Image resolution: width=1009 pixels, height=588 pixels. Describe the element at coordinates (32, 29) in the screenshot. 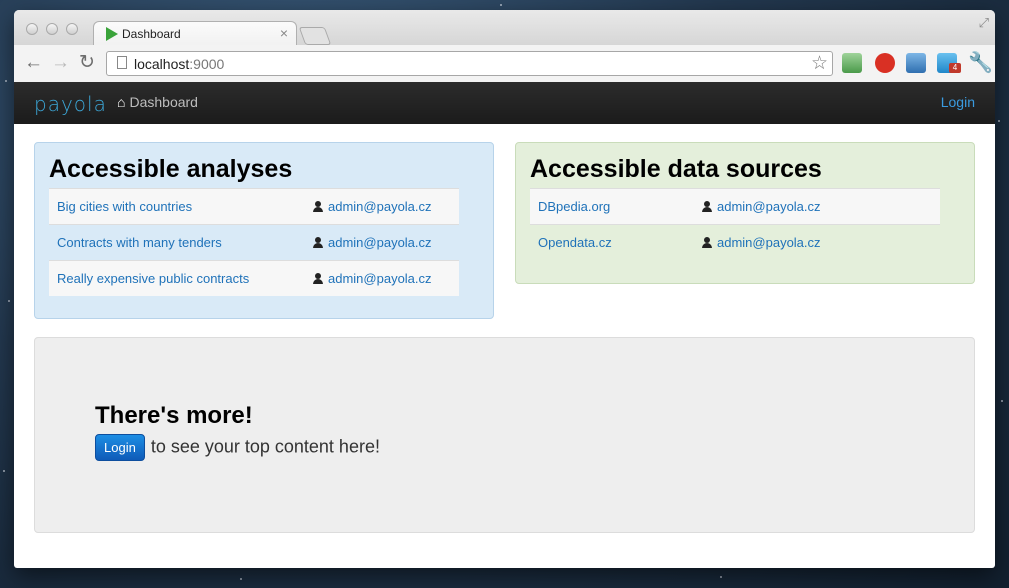

I see `close-window-button` at that location.